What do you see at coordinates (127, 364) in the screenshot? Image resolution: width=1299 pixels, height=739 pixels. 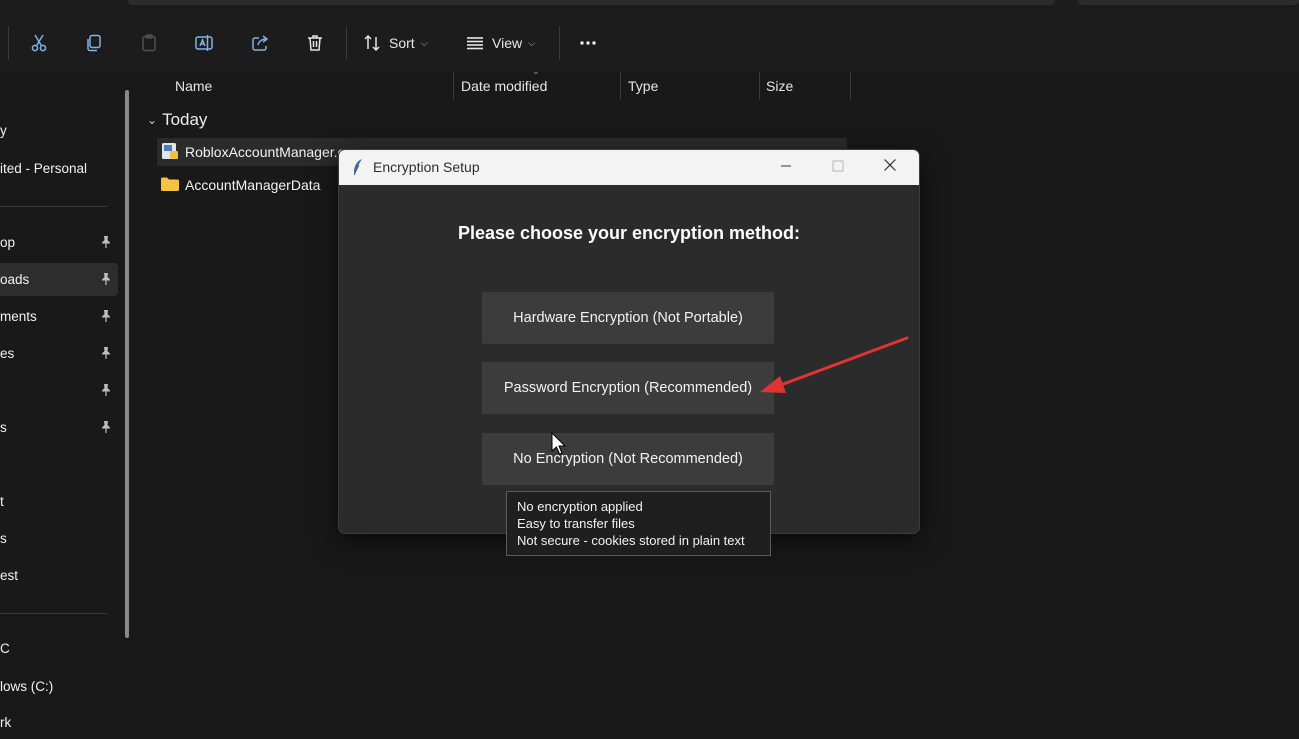 I see `nav-scrollbar` at bounding box center [127, 364].